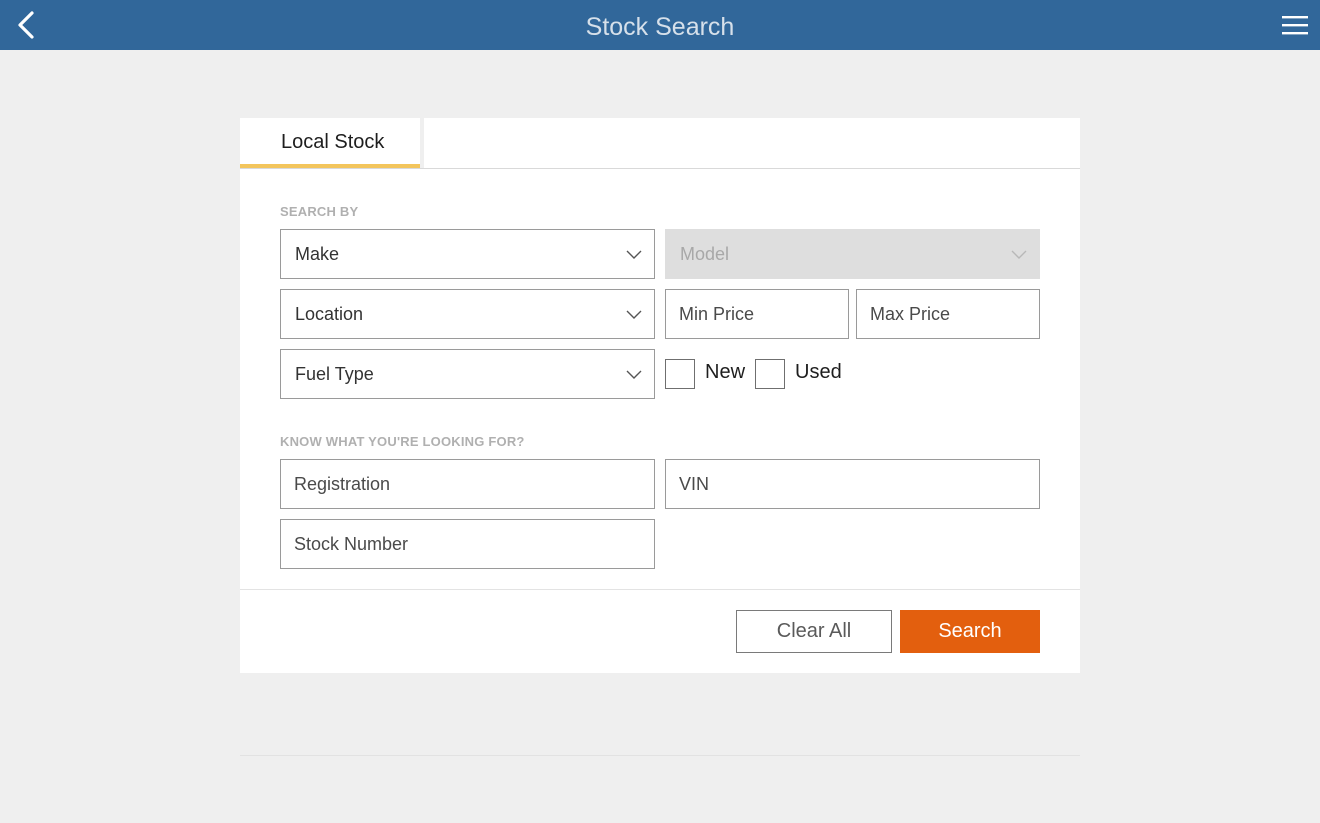  I want to click on tab-bar: Local Stock, so click(660, 143).